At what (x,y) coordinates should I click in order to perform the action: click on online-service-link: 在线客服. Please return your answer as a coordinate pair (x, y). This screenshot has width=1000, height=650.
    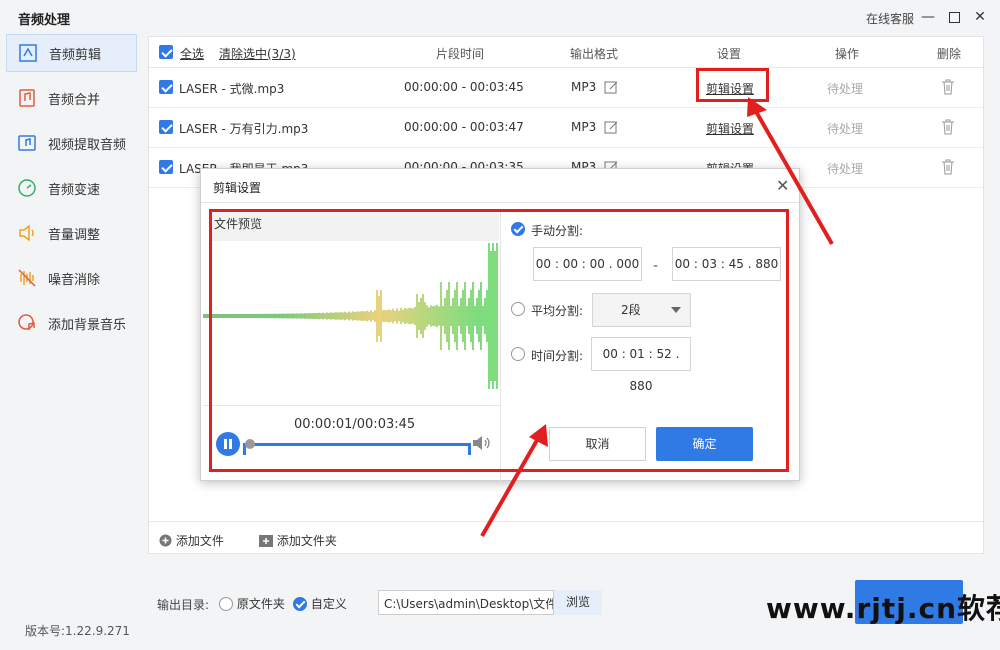
    Looking at the image, I should click on (890, 18).